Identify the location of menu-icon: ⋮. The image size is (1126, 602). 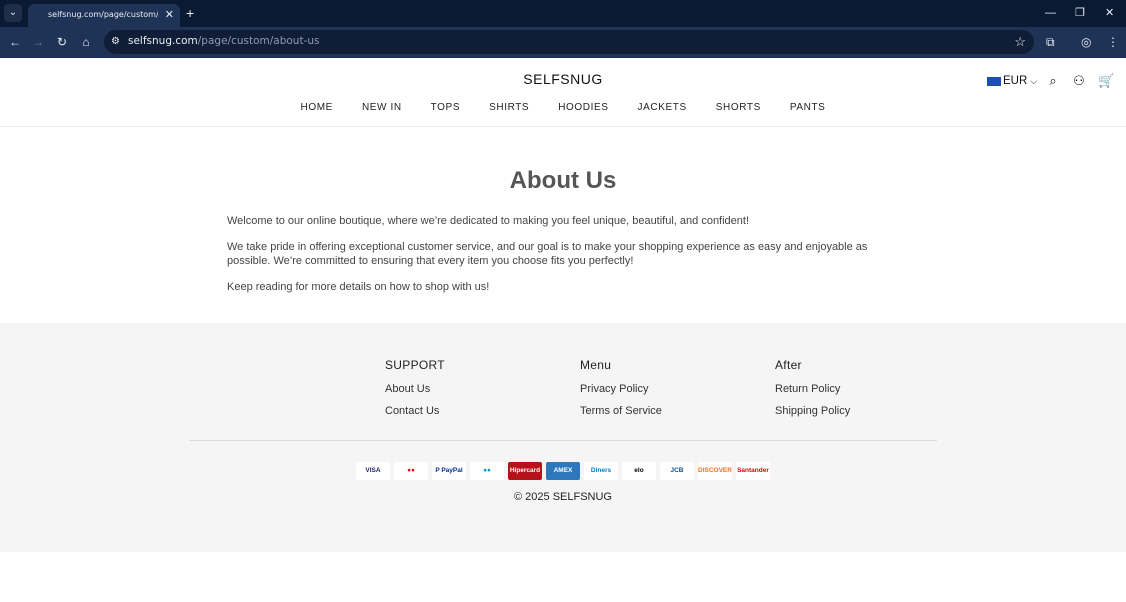
(1113, 42).